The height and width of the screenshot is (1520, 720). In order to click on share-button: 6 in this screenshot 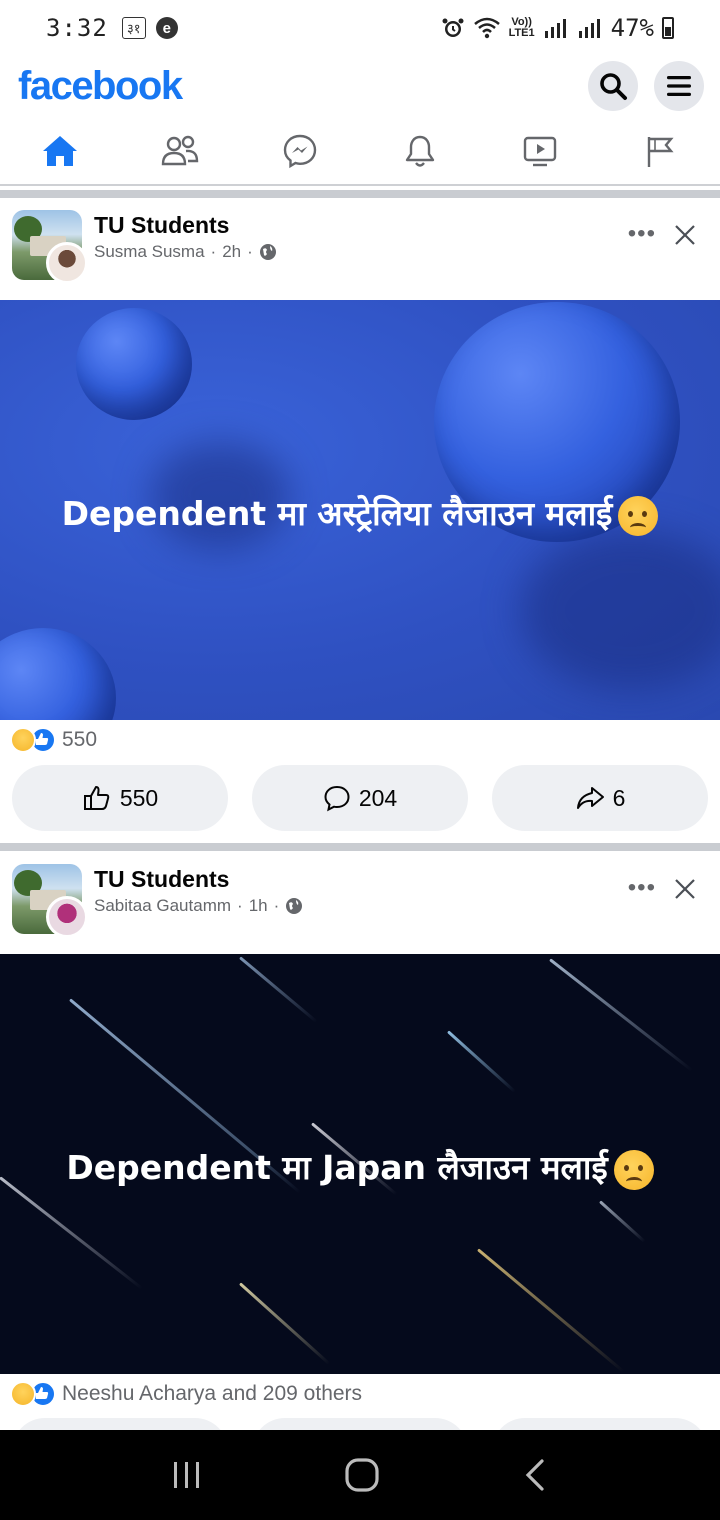, I will do `click(600, 798)`.